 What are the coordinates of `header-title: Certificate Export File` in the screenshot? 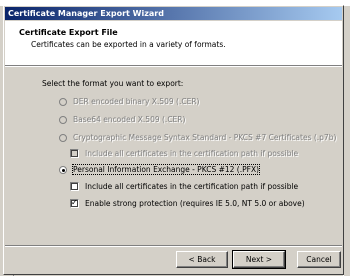 It's located at (68, 32).